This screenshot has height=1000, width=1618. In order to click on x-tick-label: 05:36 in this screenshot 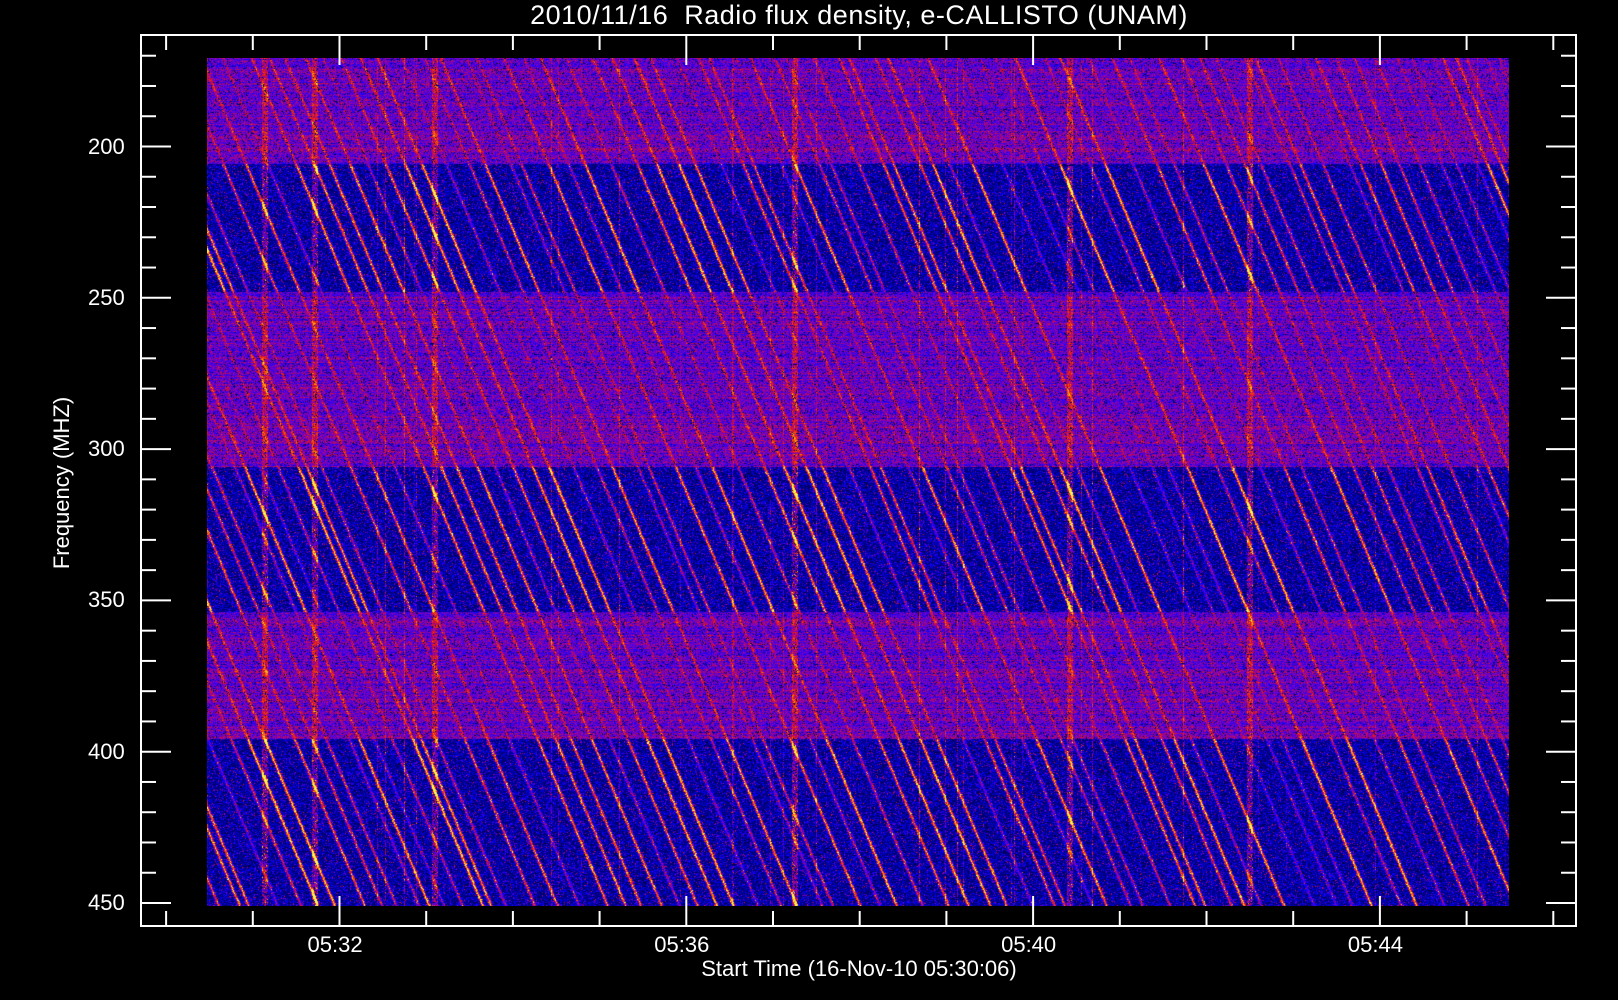, I will do `click(682, 944)`.